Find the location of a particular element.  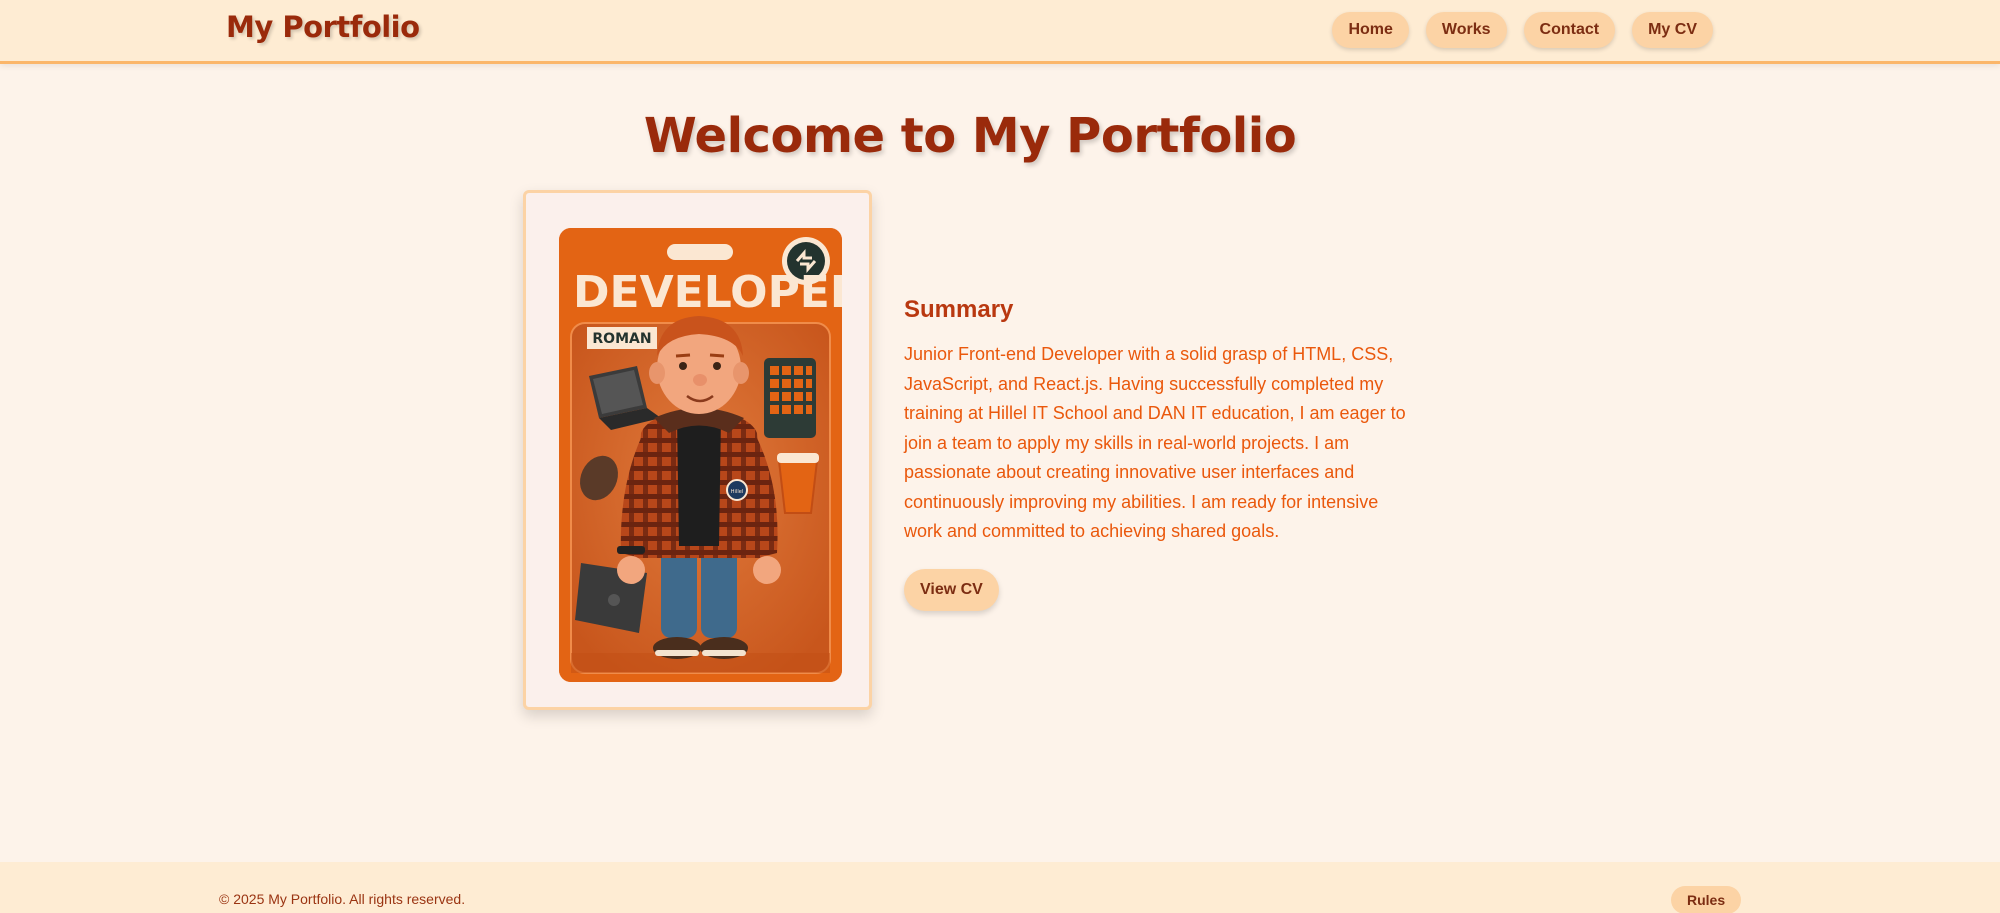

developer-figure-illustration: DEVELOPER ROMAN Hillel is located at coordinates (700, 455).